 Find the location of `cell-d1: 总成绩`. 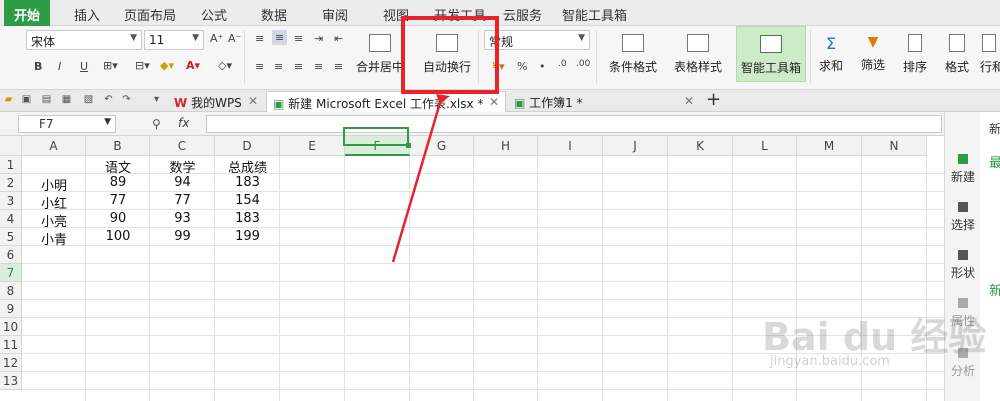

cell-d1: 总成绩 is located at coordinates (247, 166).